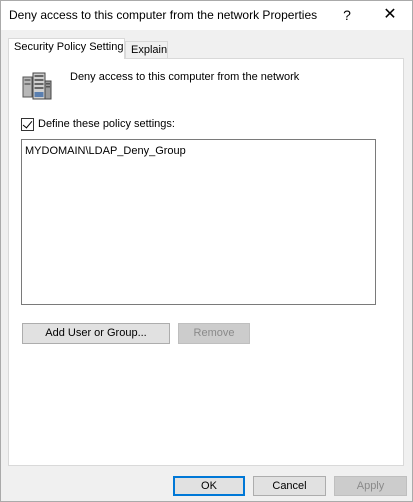  I want to click on remove-button: Remove, so click(214, 333).